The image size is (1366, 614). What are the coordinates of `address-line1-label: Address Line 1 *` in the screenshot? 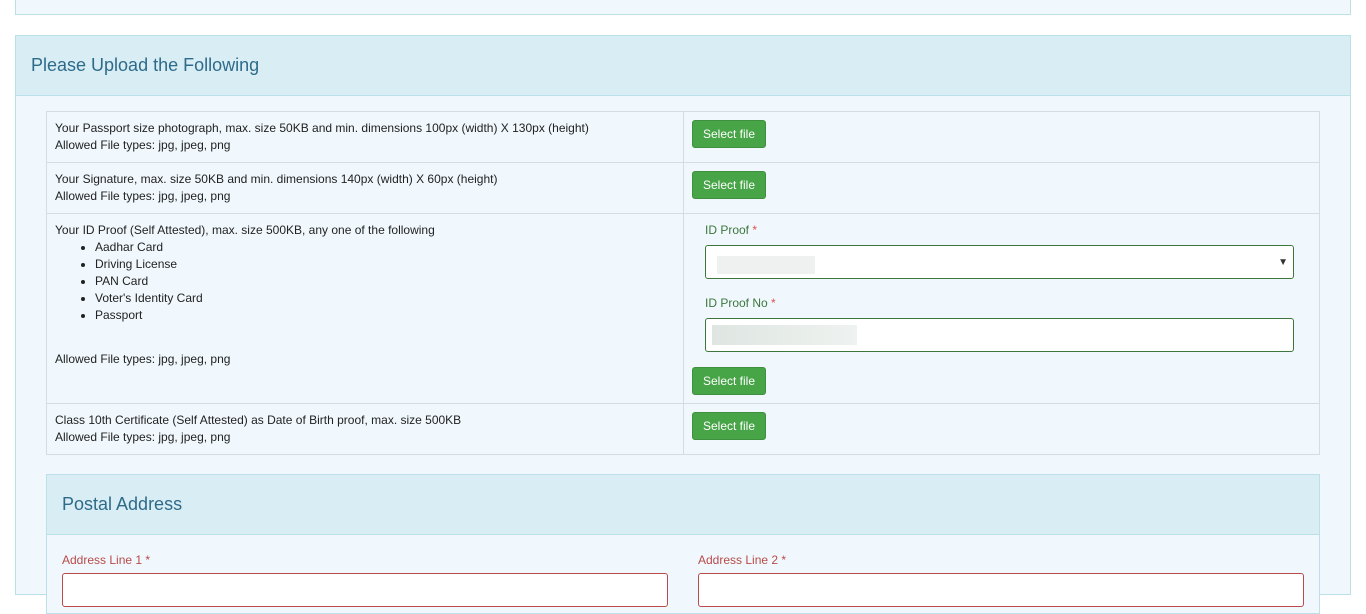 It's located at (106, 560).